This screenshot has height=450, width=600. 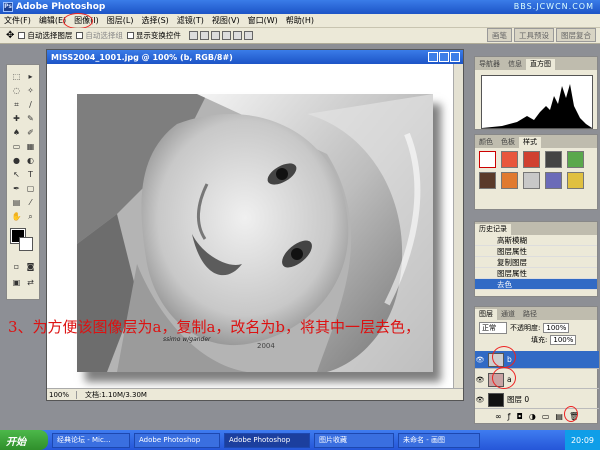 What do you see at coordinates (16, 76) in the screenshot?
I see `marquee-tool-icon: ⬚` at bounding box center [16, 76].